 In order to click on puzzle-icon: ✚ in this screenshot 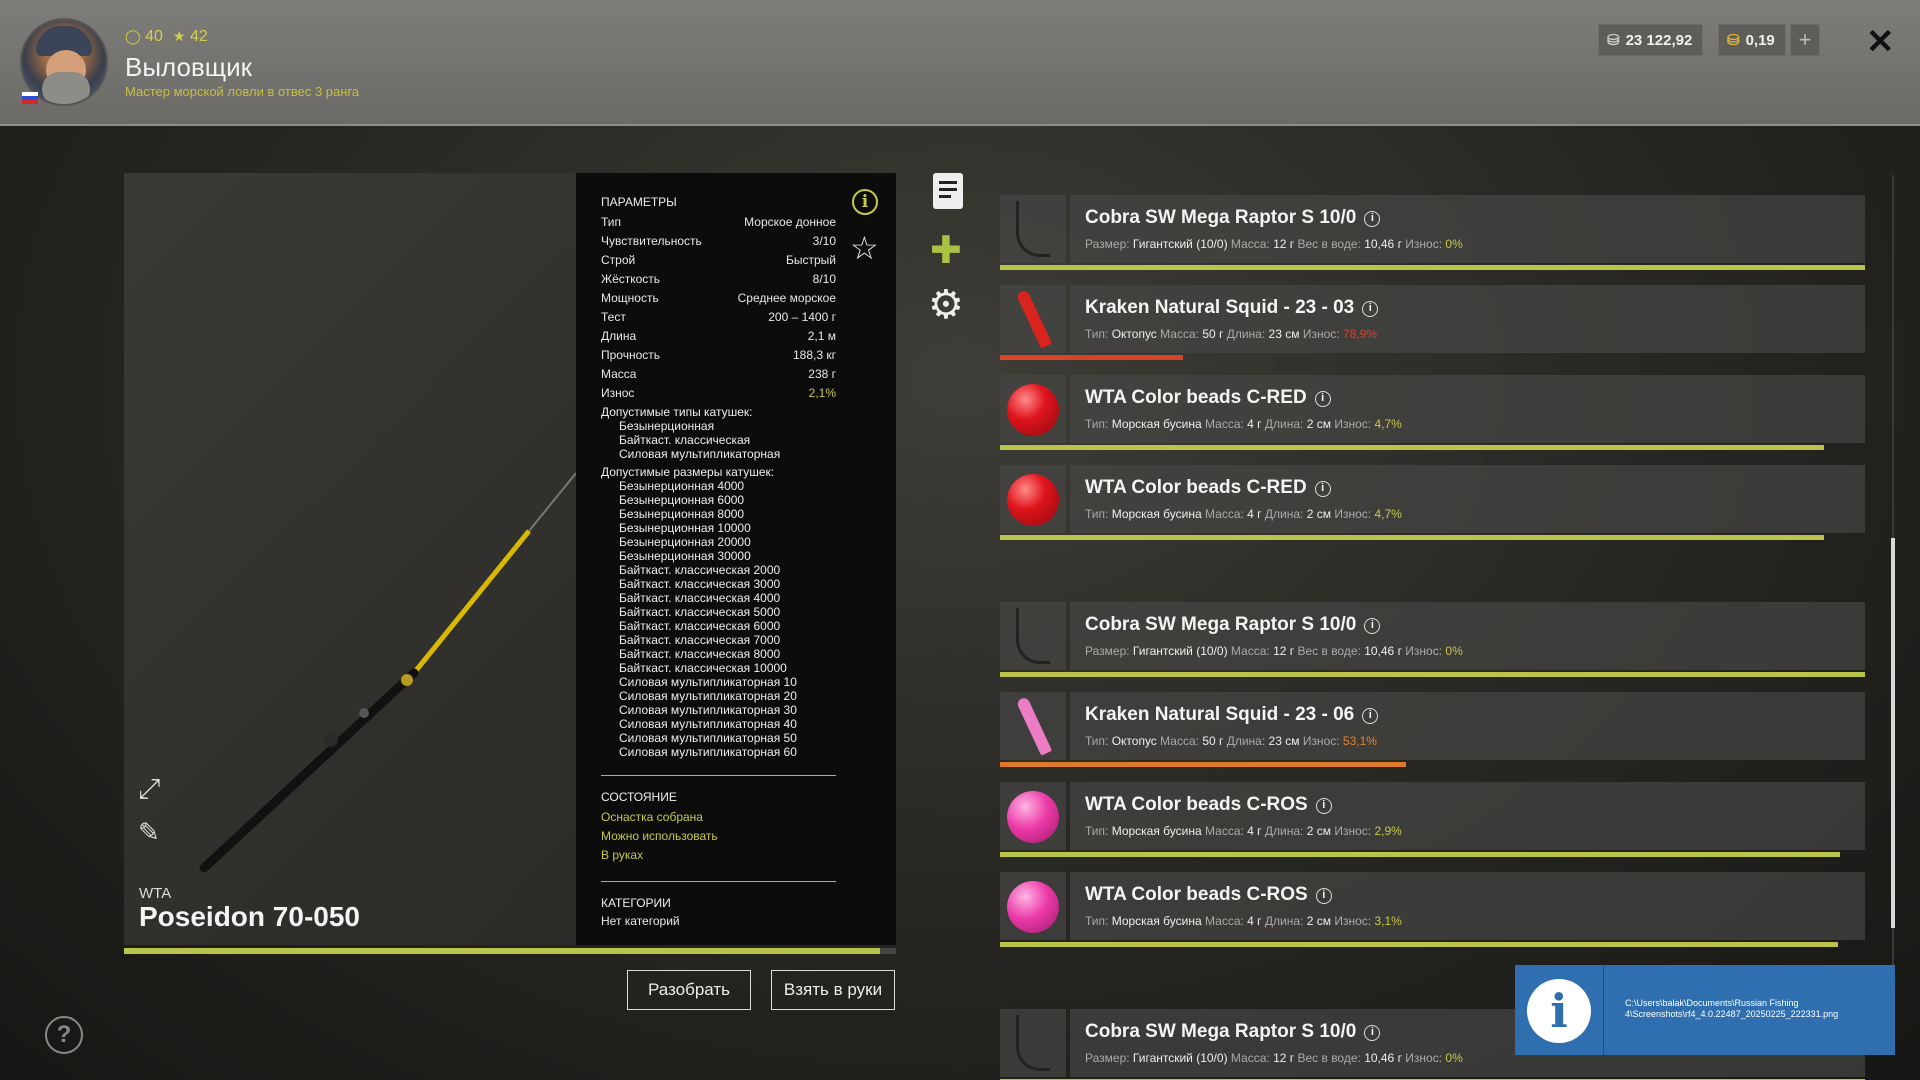, I will do `click(946, 250)`.